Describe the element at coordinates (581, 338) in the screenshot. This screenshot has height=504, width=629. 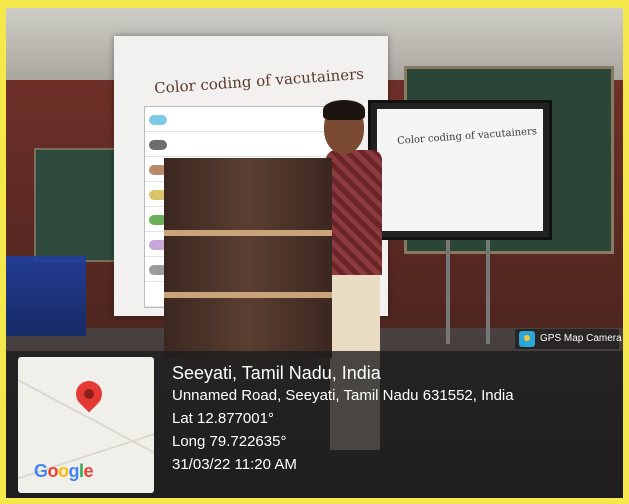
I see `badge-label: GPS Map Camera` at that location.